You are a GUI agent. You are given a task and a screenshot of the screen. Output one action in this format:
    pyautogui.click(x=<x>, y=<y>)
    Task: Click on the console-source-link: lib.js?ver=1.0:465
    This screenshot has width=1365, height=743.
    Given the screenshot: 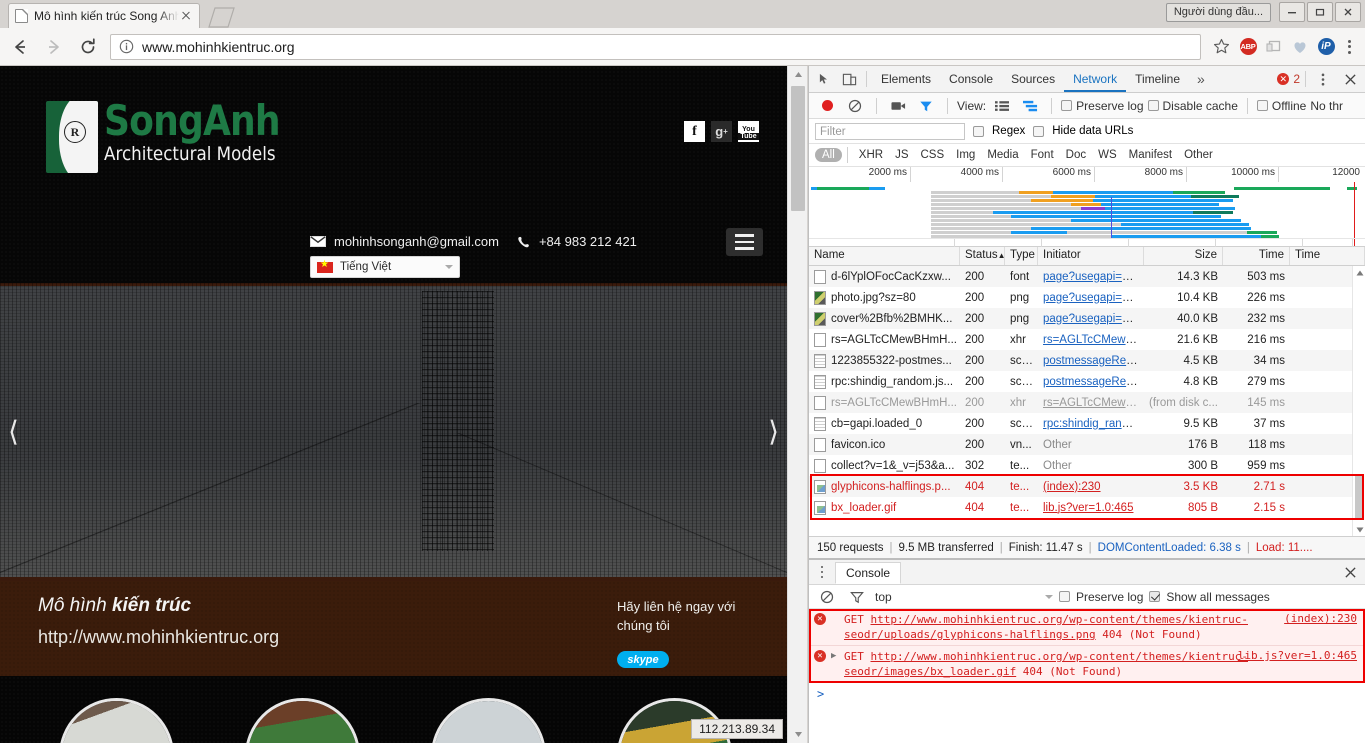 What is the action you would take?
    pyautogui.click(x=1297, y=655)
    